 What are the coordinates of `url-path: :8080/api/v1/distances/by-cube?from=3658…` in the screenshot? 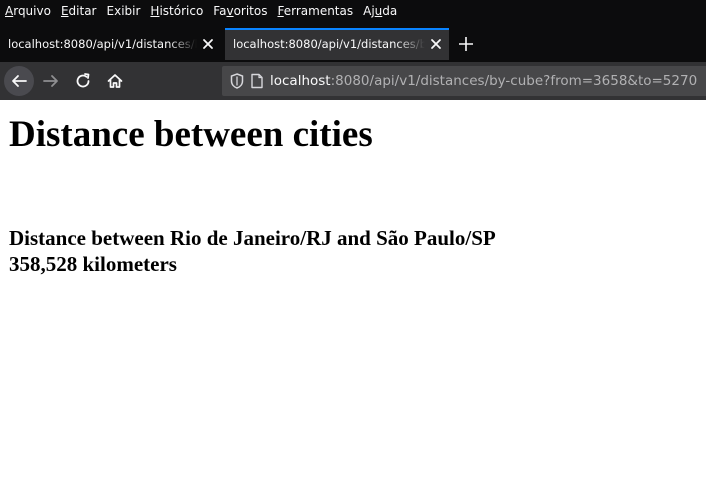 It's located at (514, 81).